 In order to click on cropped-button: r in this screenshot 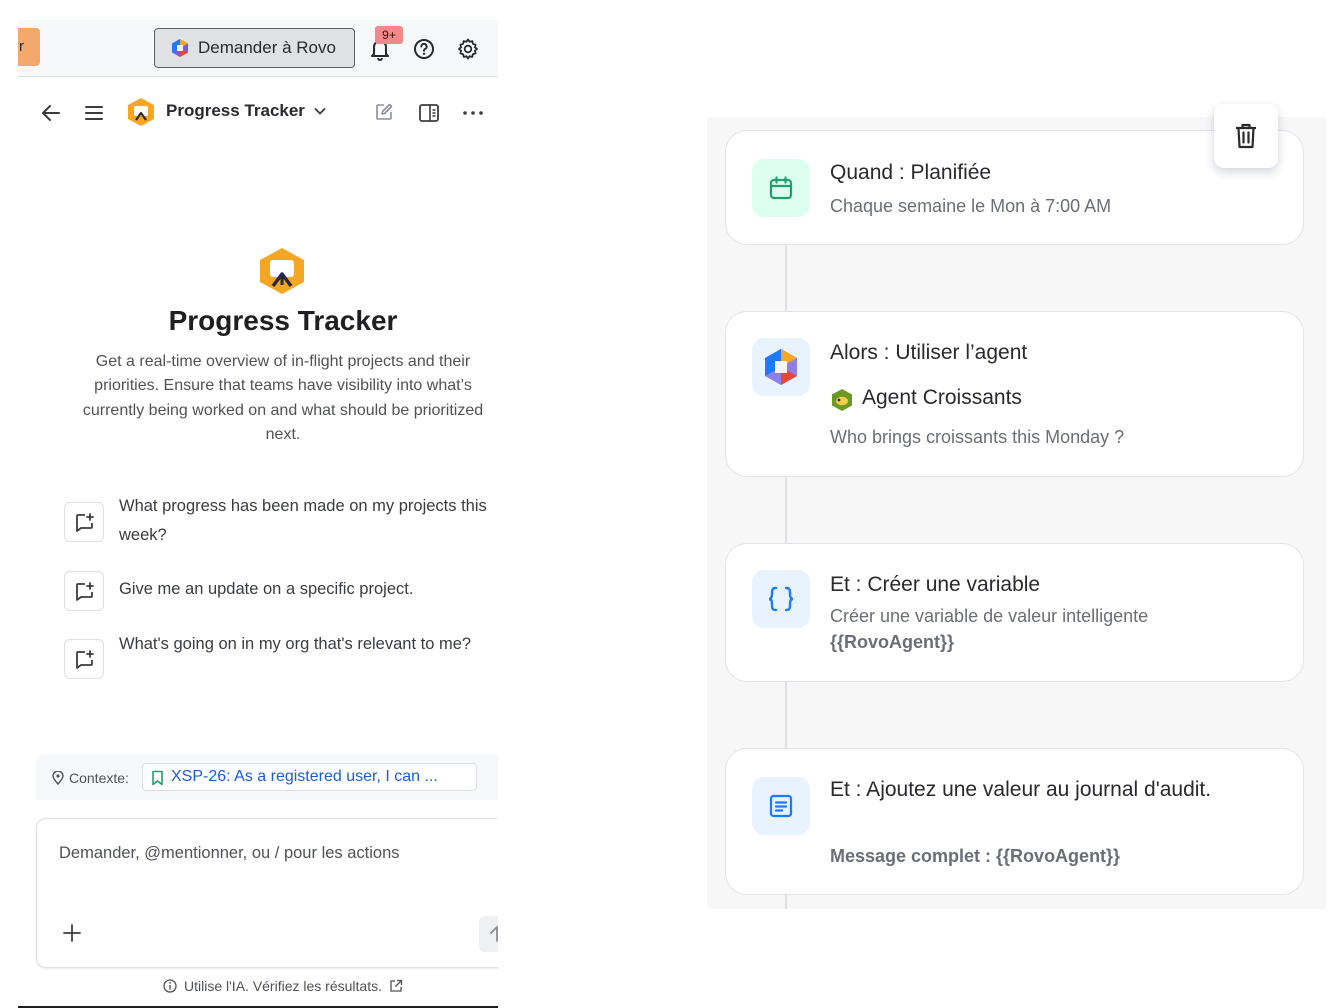, I will do `click(29, 47)`.